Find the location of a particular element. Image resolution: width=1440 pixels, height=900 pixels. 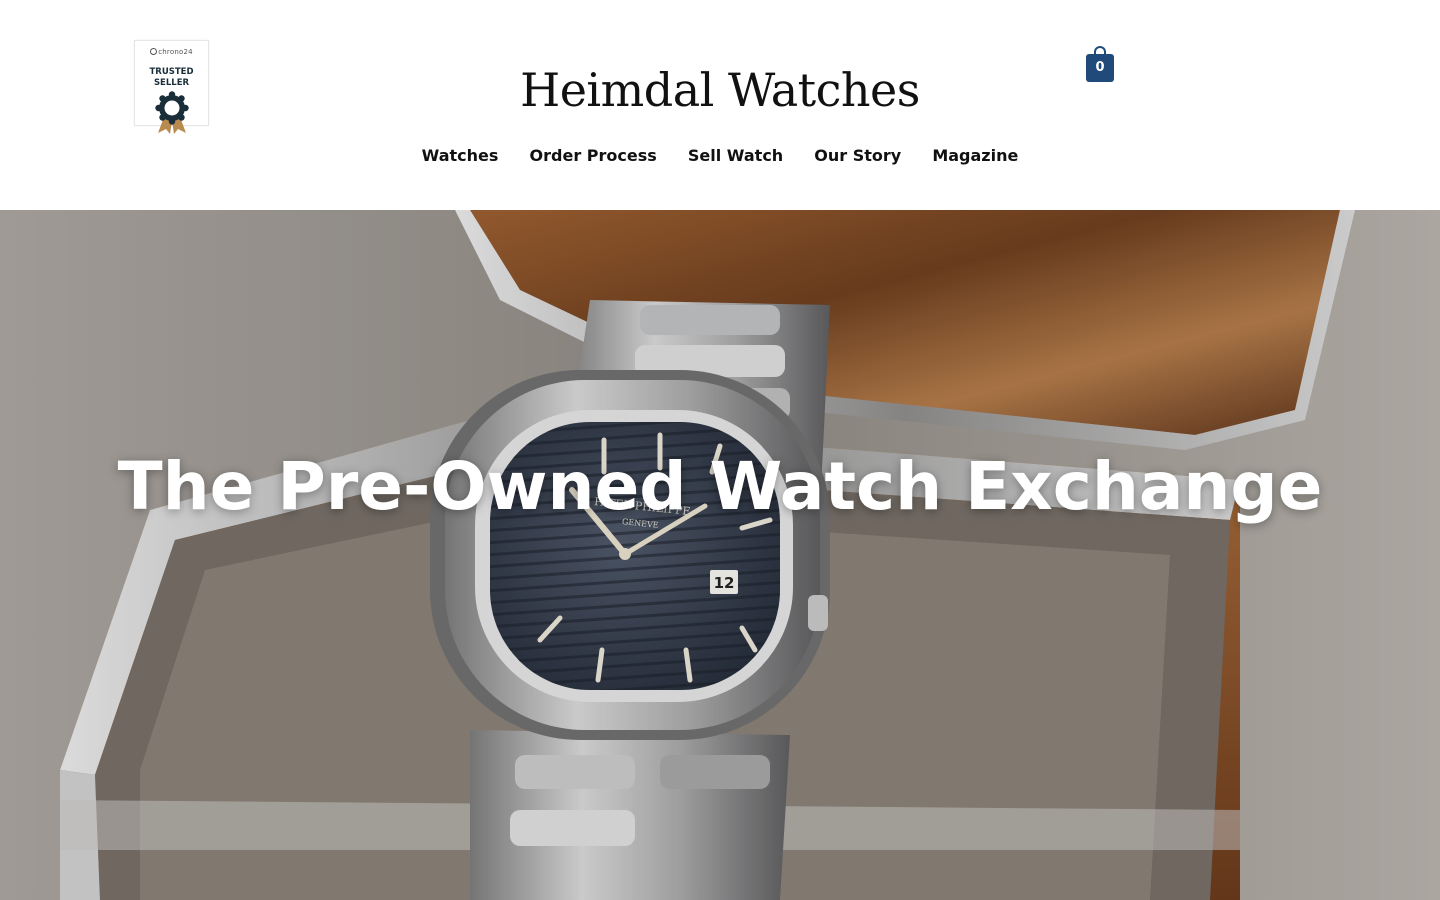

nav-item-our-story: Our Story is located at coordinates (857, 156).